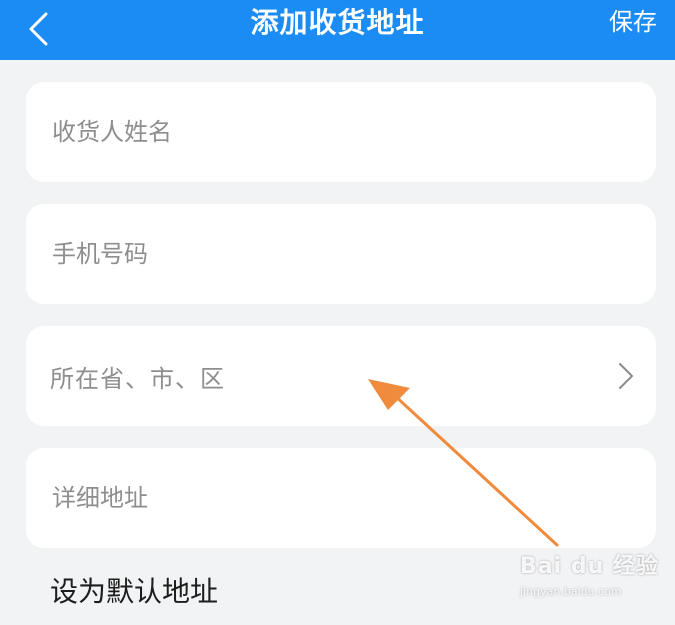 Image resolution: width=675 pixels, height=625 pixels. What do you see at coordinates (626, 376) in the screenshot?
I see `chevron-right-icon` at bounding box center [626, 376].